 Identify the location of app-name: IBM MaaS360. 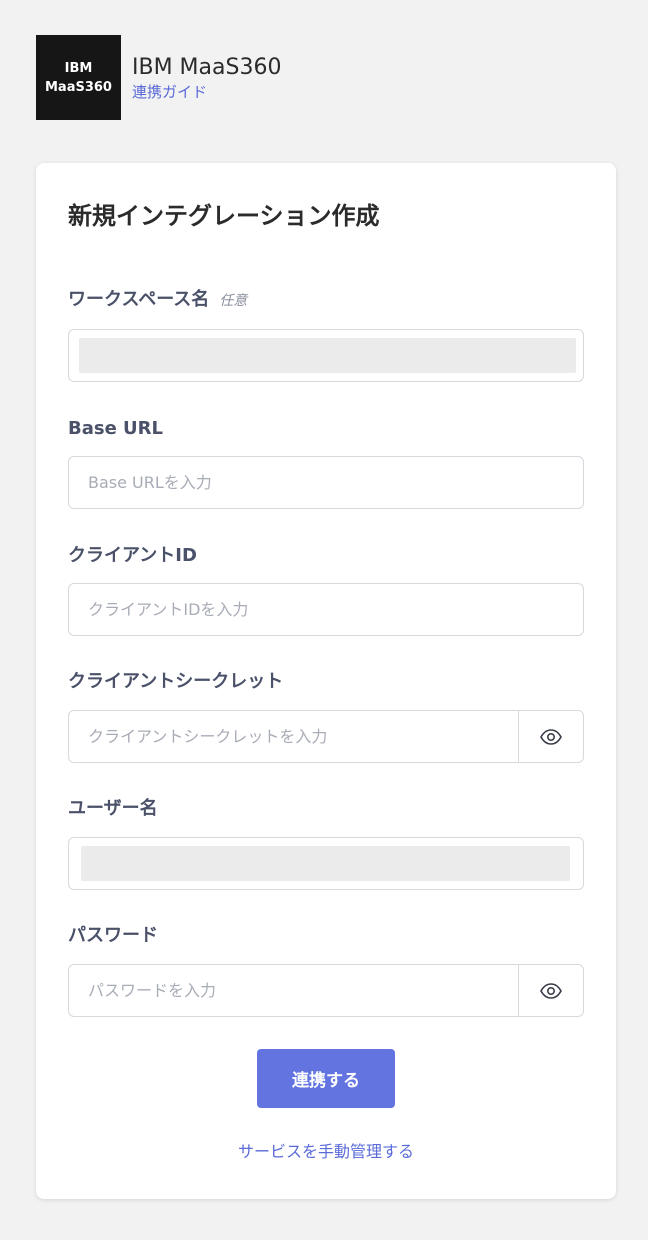
(207, 67).